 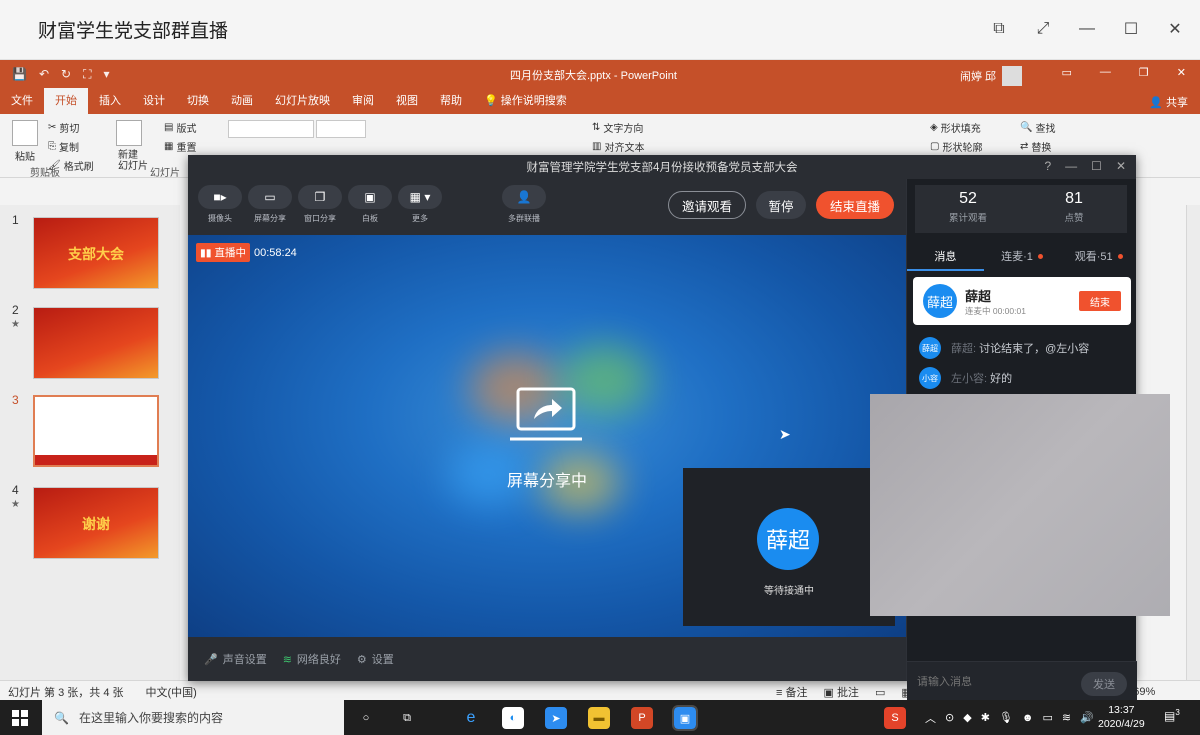 What do you see at coordinates (193, 717) in the screenshot?
I see `taskbar-search: 🔍 在这里输入你要搜索的内容` at bounding box center [193, 717].